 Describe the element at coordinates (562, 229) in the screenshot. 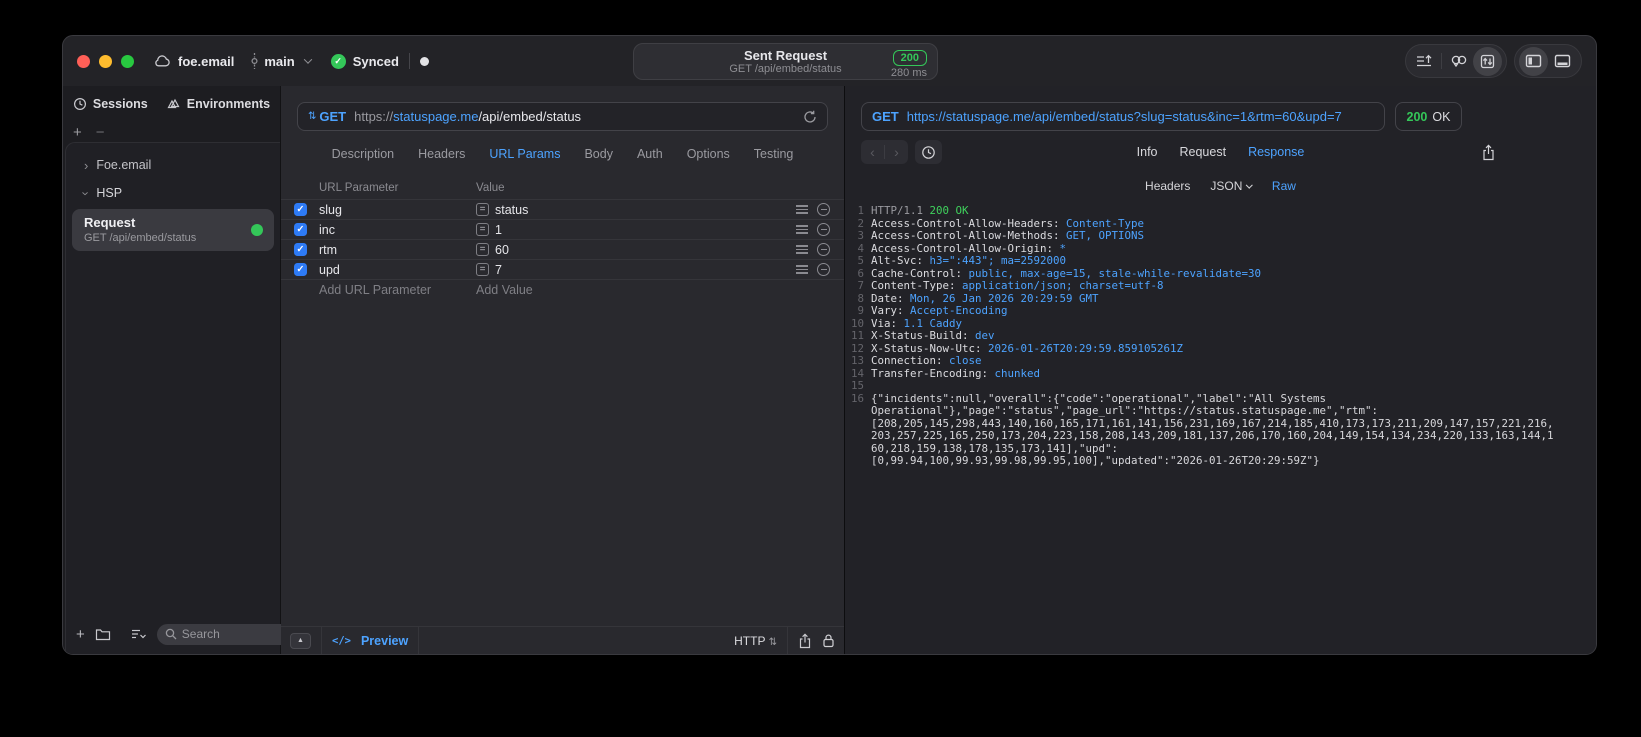

I see `param-row: ✓ inc = 1` at that location.